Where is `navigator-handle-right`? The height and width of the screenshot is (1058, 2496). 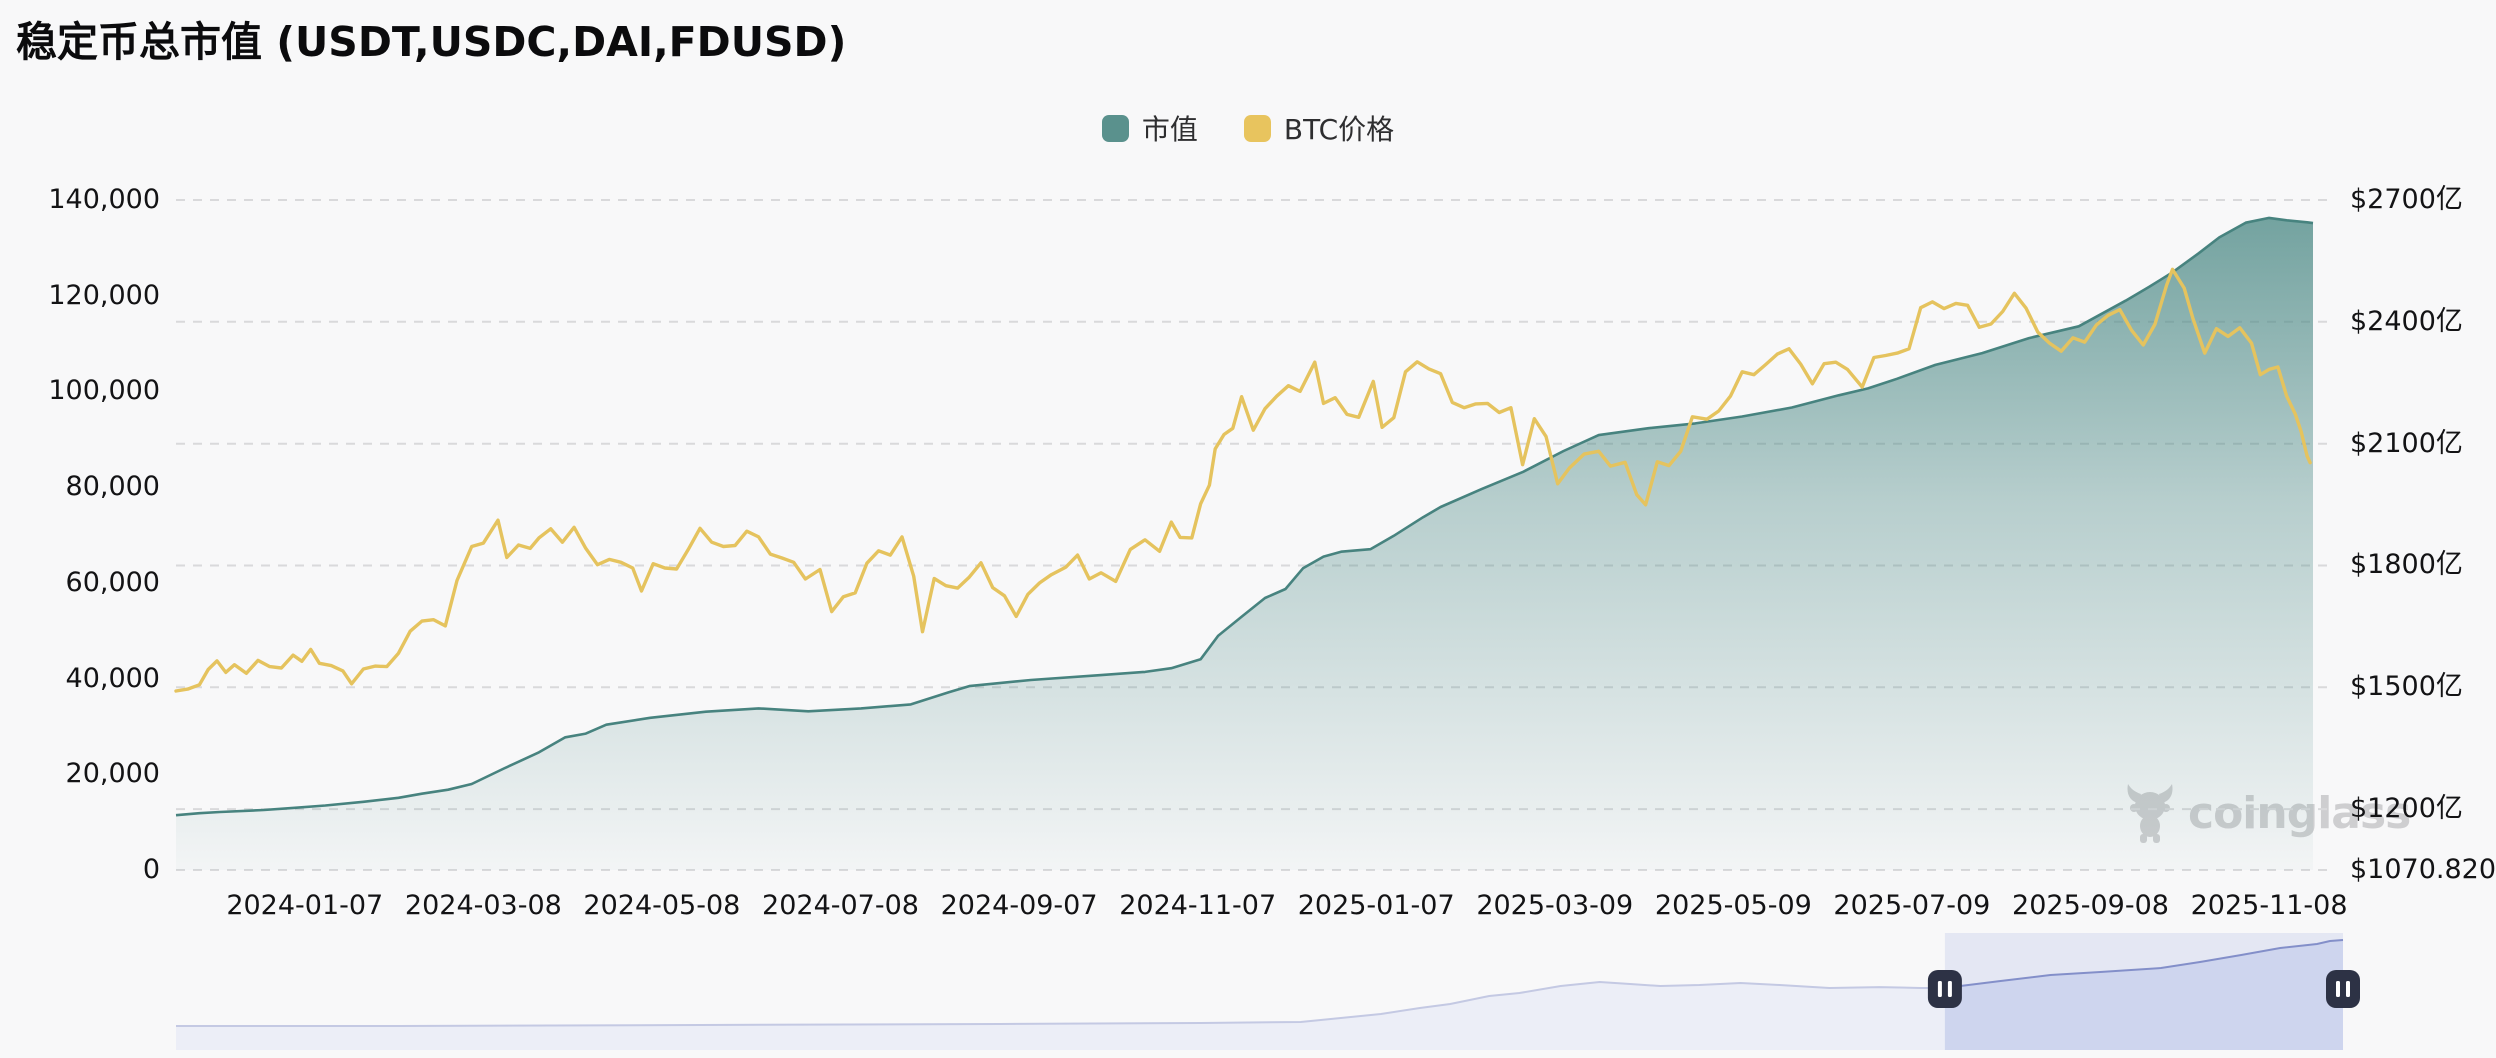 navigator-handle-right is located at coordinates (2343, 989).